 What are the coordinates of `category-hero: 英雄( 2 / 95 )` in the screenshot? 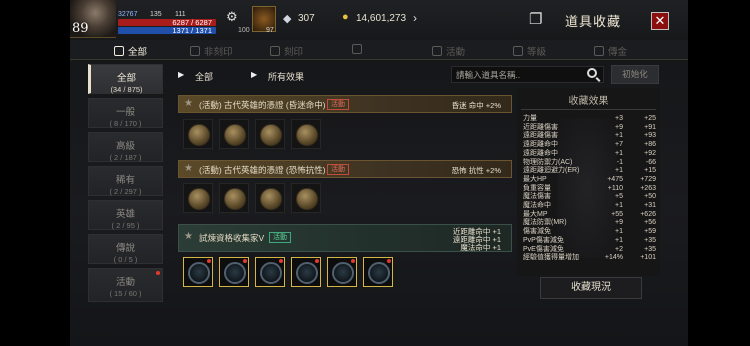 It's located at (125, 215).